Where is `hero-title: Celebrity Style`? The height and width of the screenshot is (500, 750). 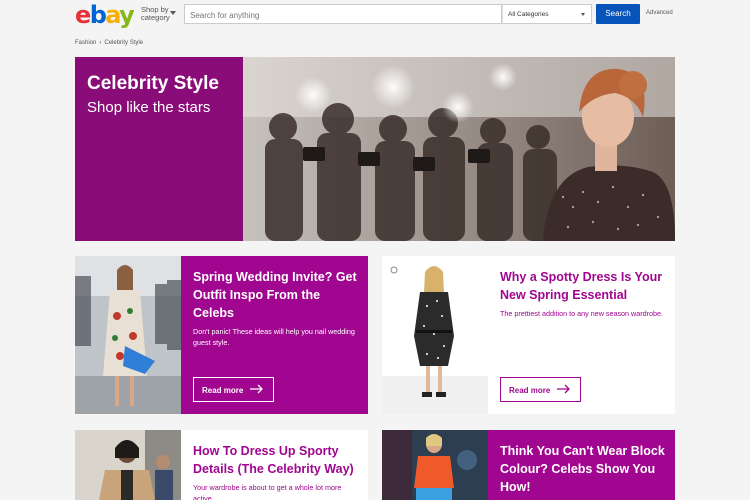
hero-title: Celebrity Style is located at coordinates (153, 83).